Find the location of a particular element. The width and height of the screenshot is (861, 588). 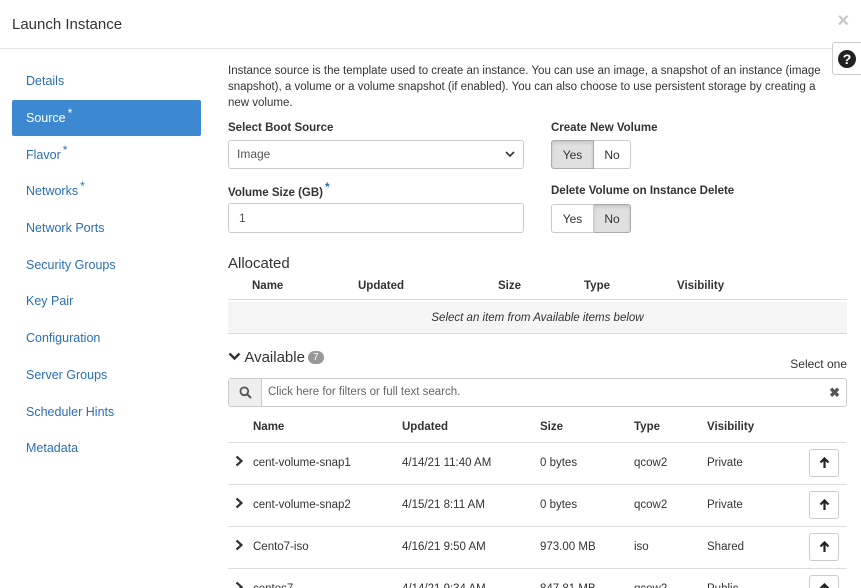

create-volume-toggle: Yes No is located at coordinates (591, 154).